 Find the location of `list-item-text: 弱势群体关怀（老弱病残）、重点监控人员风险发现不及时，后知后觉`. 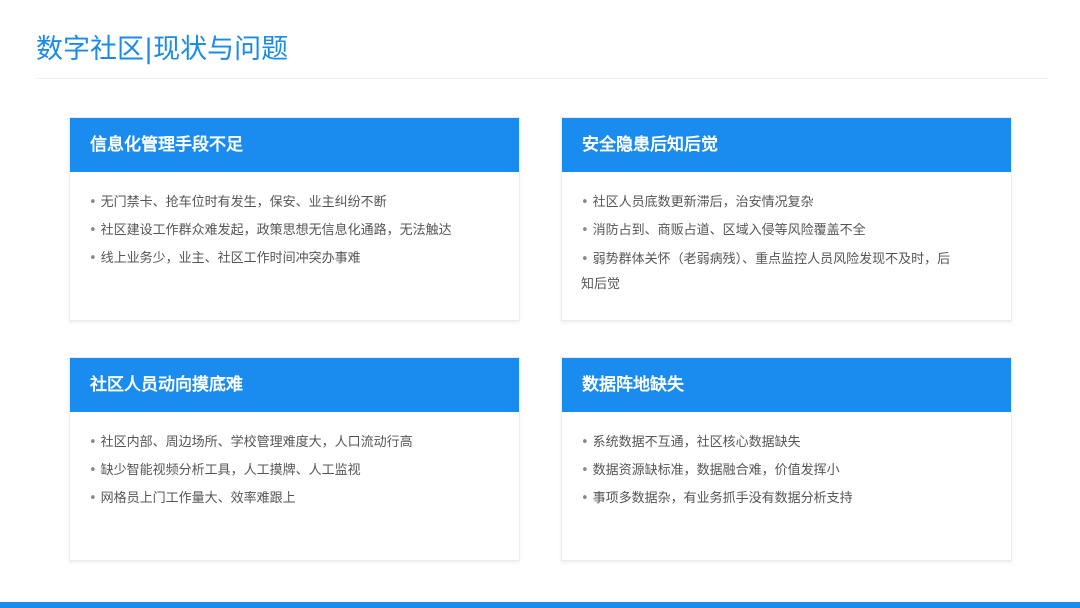

list-item-text: 弱势群体关怀（老弱病残）、重点监控人员风险发现不及时，后知后觉 is located at coordinates (766, 272).